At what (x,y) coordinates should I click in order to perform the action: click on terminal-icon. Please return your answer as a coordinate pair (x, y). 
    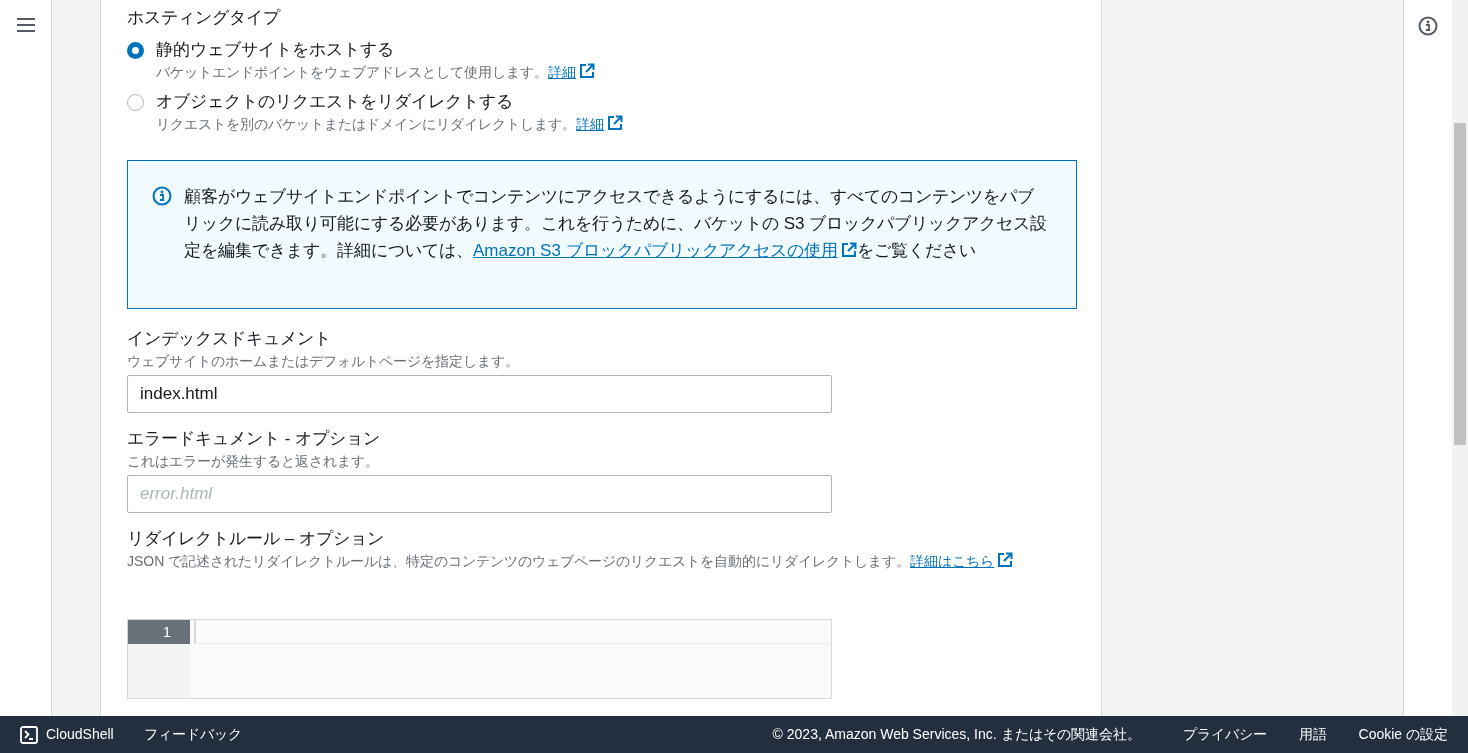
    Looking at the image, I should click on (29, 734).